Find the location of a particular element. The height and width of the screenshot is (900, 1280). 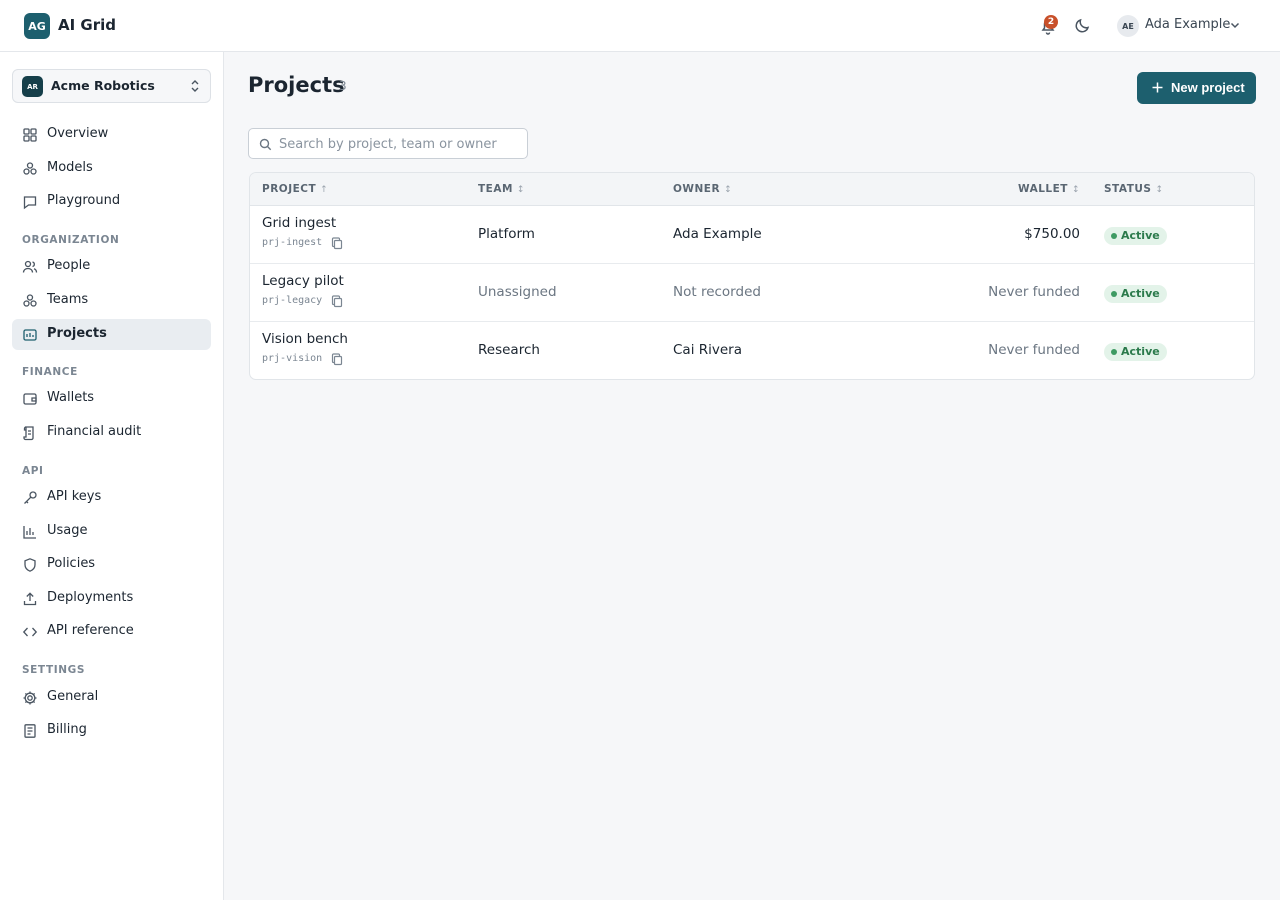

org-switcher: AR Acme Robotics is located at coordinates (111, 86).